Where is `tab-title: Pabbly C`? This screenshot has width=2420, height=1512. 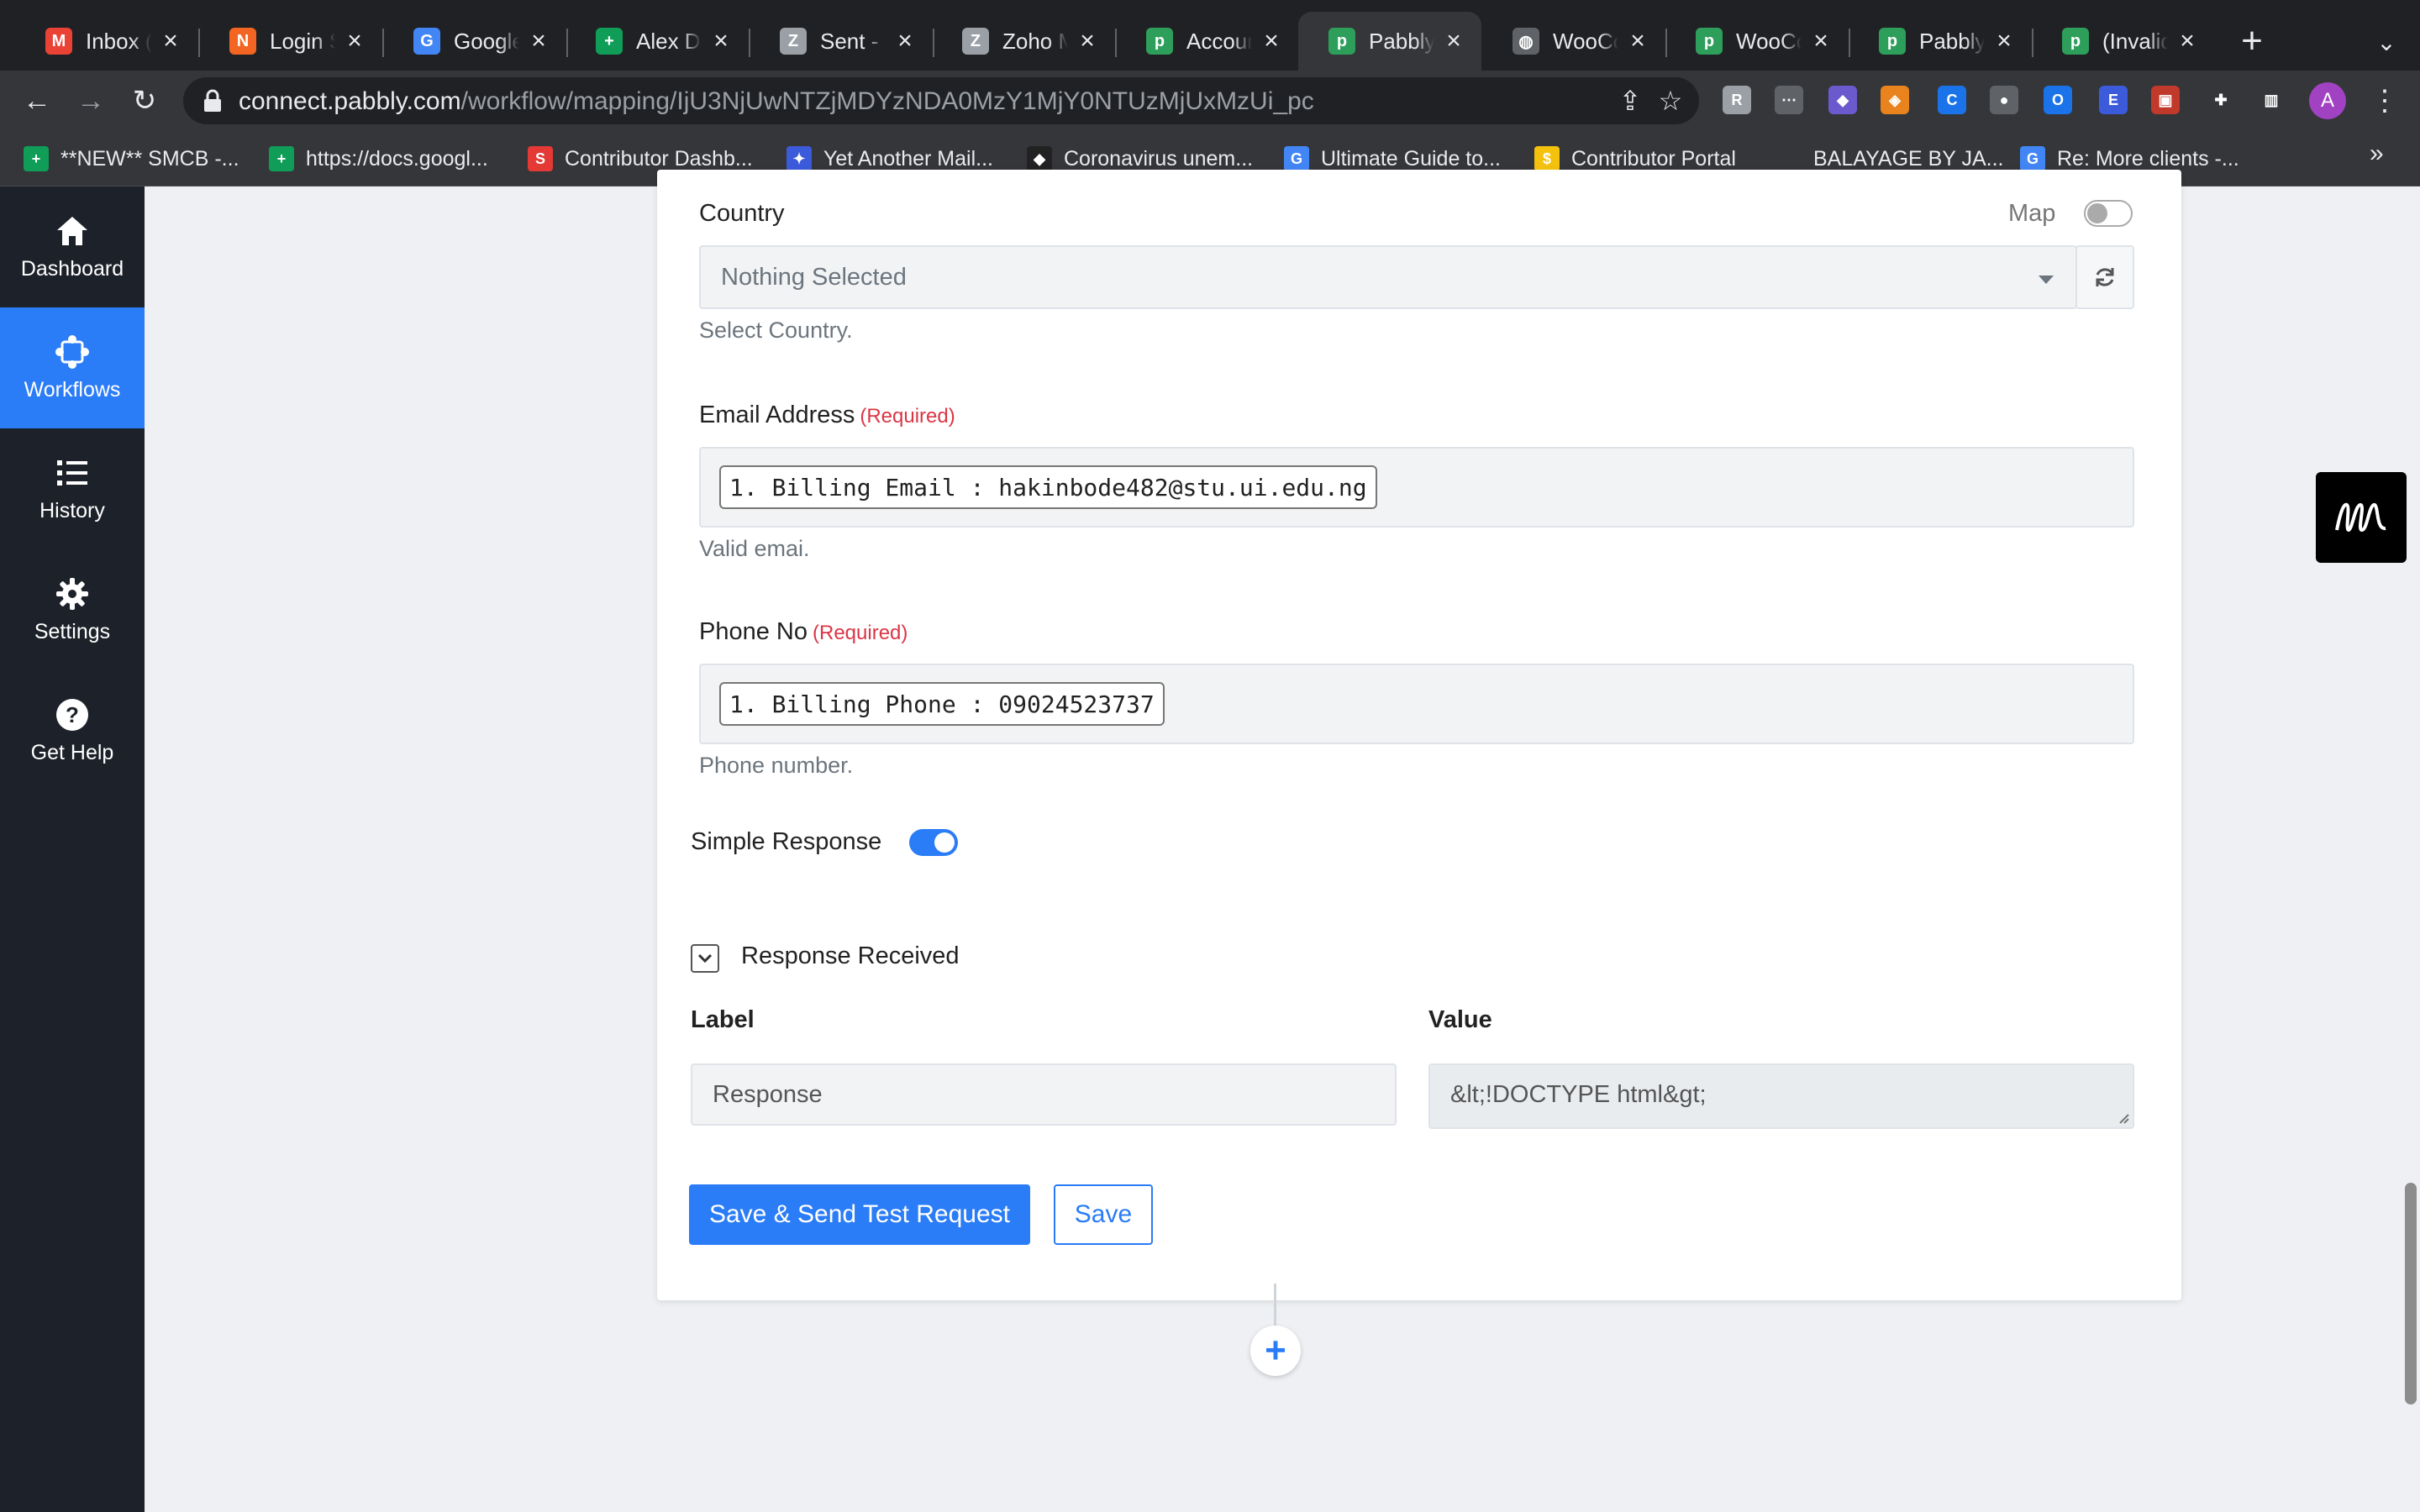
tab-title: Pabbly C is located at coordinates (1952, 41).